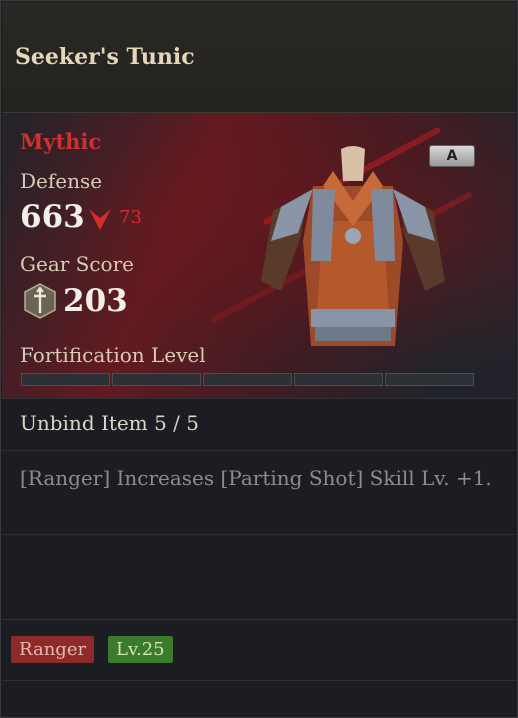  I want to click on class-tag: Ranger, so click(53, 649).